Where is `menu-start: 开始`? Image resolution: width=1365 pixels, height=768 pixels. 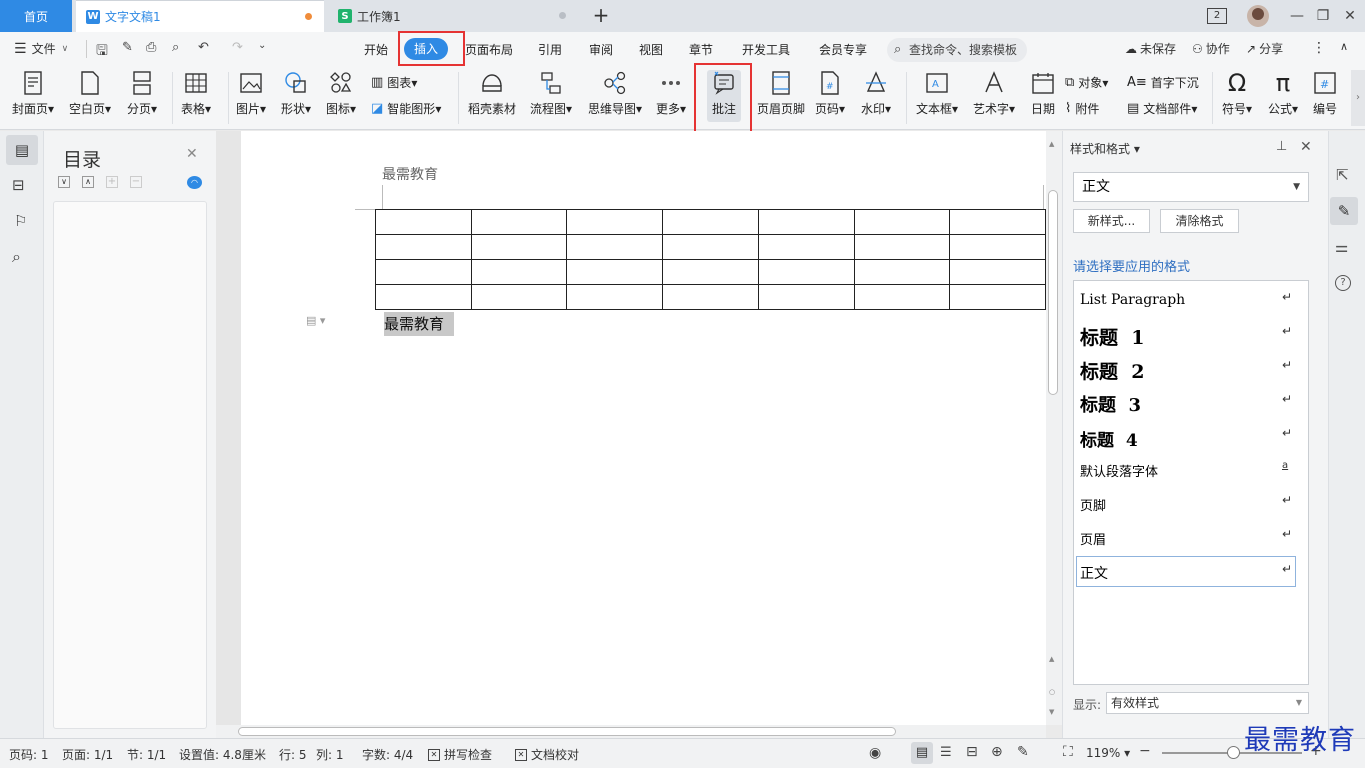
menu-start: 开始 is located at coordinates (376, 50).